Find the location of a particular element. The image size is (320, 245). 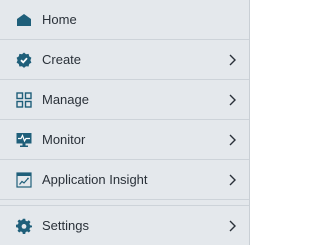

badge-check-icon is located at coordinates (24, 60).